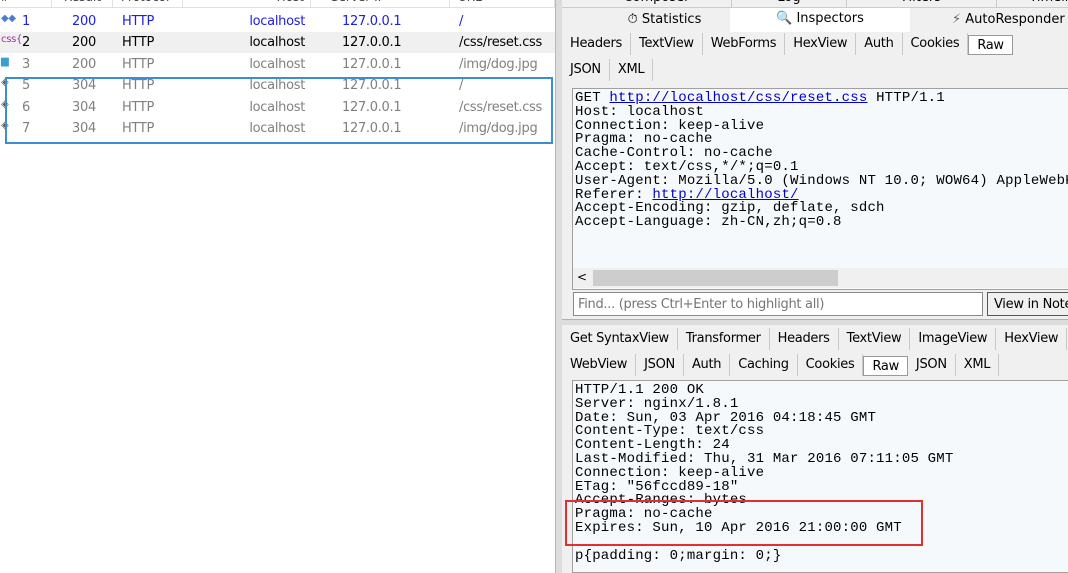  I want to click on cell-id: 2, so click(26, 43).